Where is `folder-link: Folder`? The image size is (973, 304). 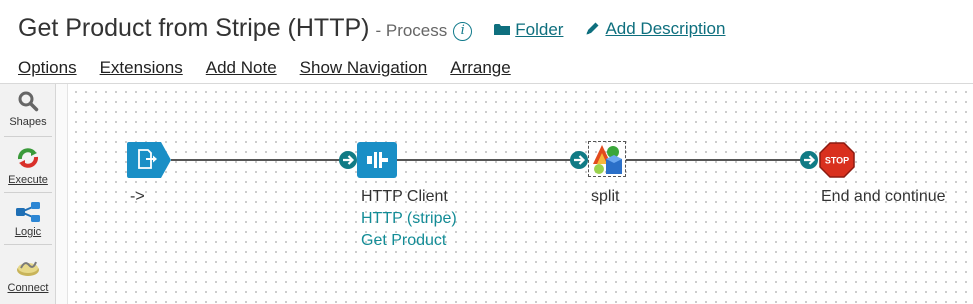 folder-link: Folder is located at coordinates (528, 30).